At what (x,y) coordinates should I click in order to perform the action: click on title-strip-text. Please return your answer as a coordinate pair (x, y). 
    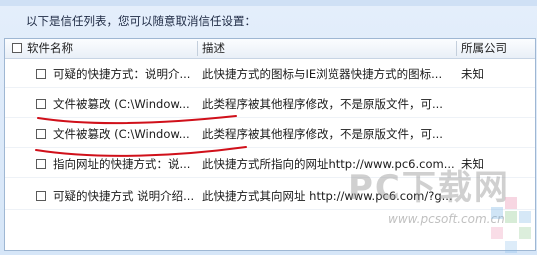
    Looking at the image, I should click on (268, 3).